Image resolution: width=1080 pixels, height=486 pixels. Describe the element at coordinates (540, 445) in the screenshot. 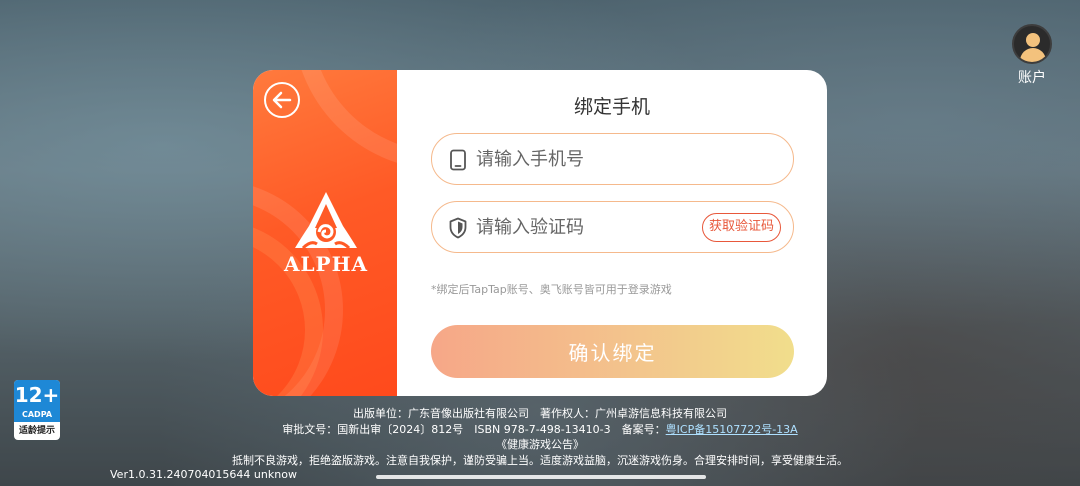

I see `health-notice-title: 《健康游戏公告》` at that location.